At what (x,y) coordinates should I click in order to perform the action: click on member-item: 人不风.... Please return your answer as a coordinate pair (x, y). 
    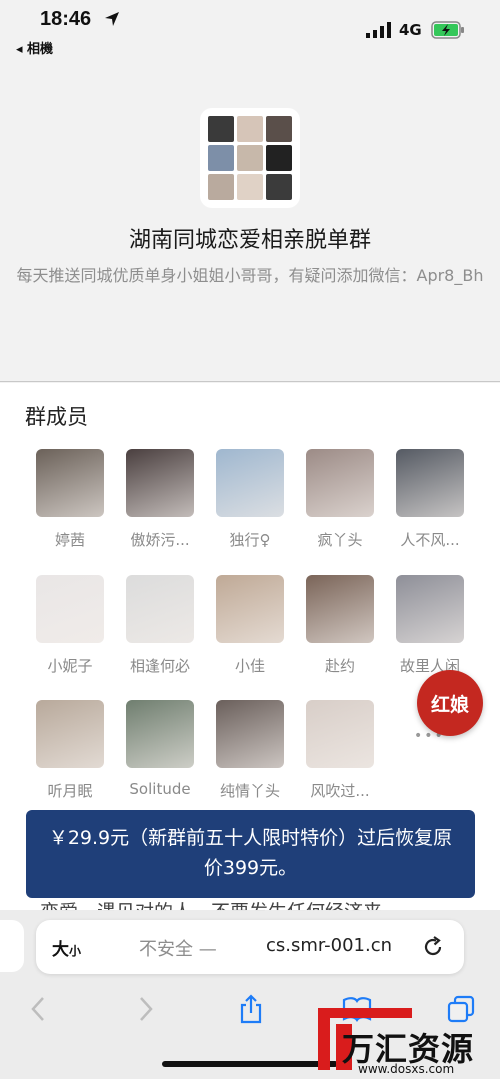
    Looking at the image, I should click on (430, 499).